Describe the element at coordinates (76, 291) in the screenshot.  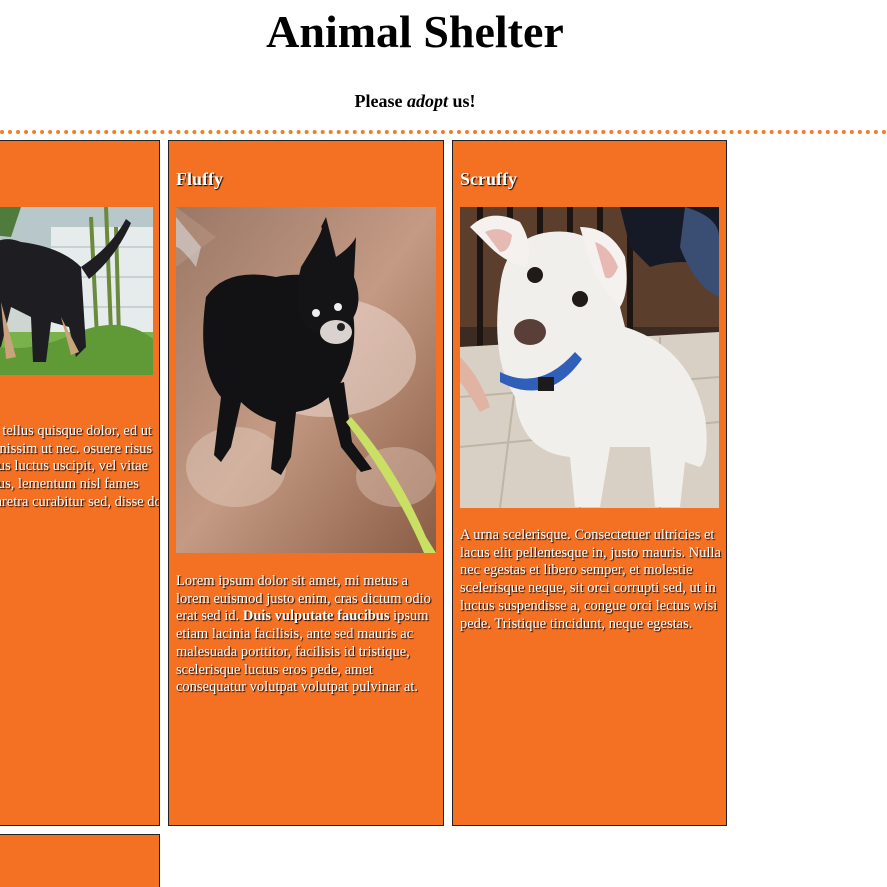
I see `pet-photo-dog-small` at that location.